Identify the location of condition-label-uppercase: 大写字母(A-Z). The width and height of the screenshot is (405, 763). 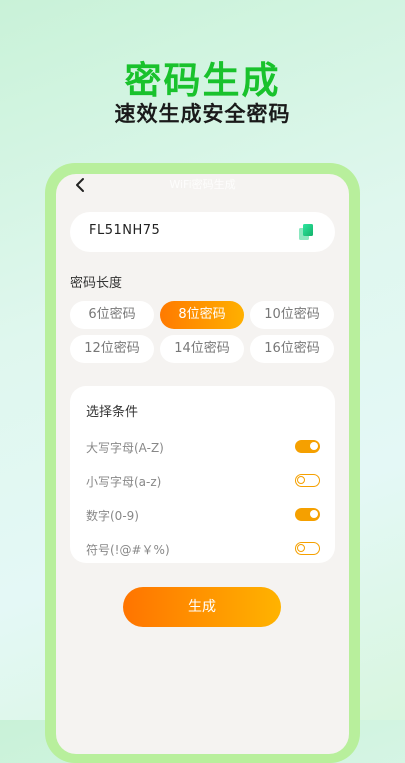
(125, 448).